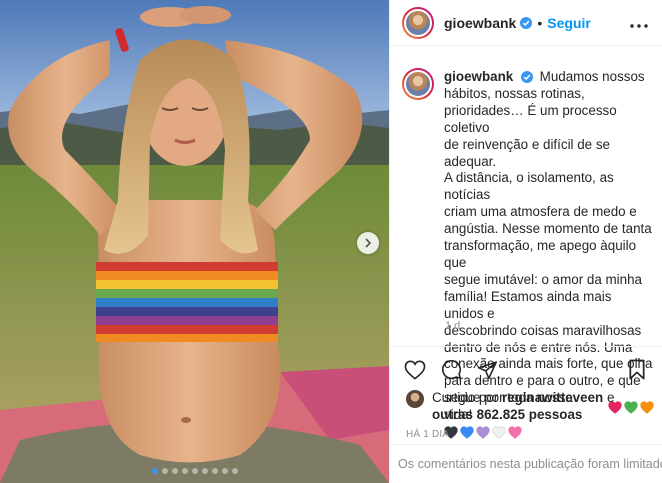  Describe the element at coordinates (592, 76) in the screenshot. I see `caption-line: Mudamos nossos` at that location.